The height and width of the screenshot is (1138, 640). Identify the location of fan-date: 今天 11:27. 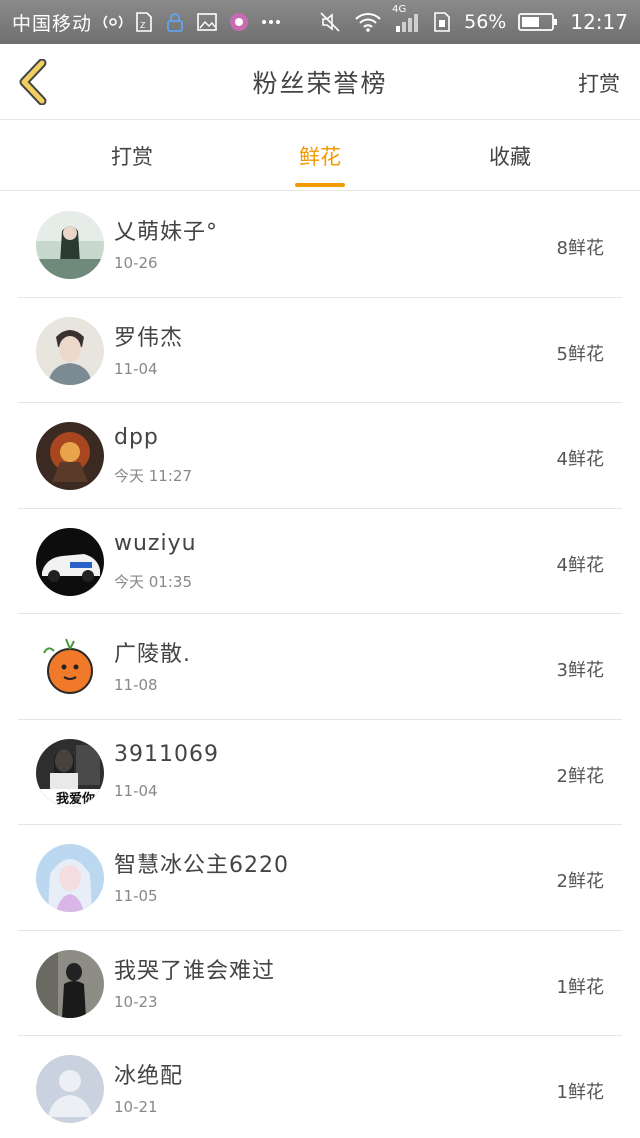
(153, 476).